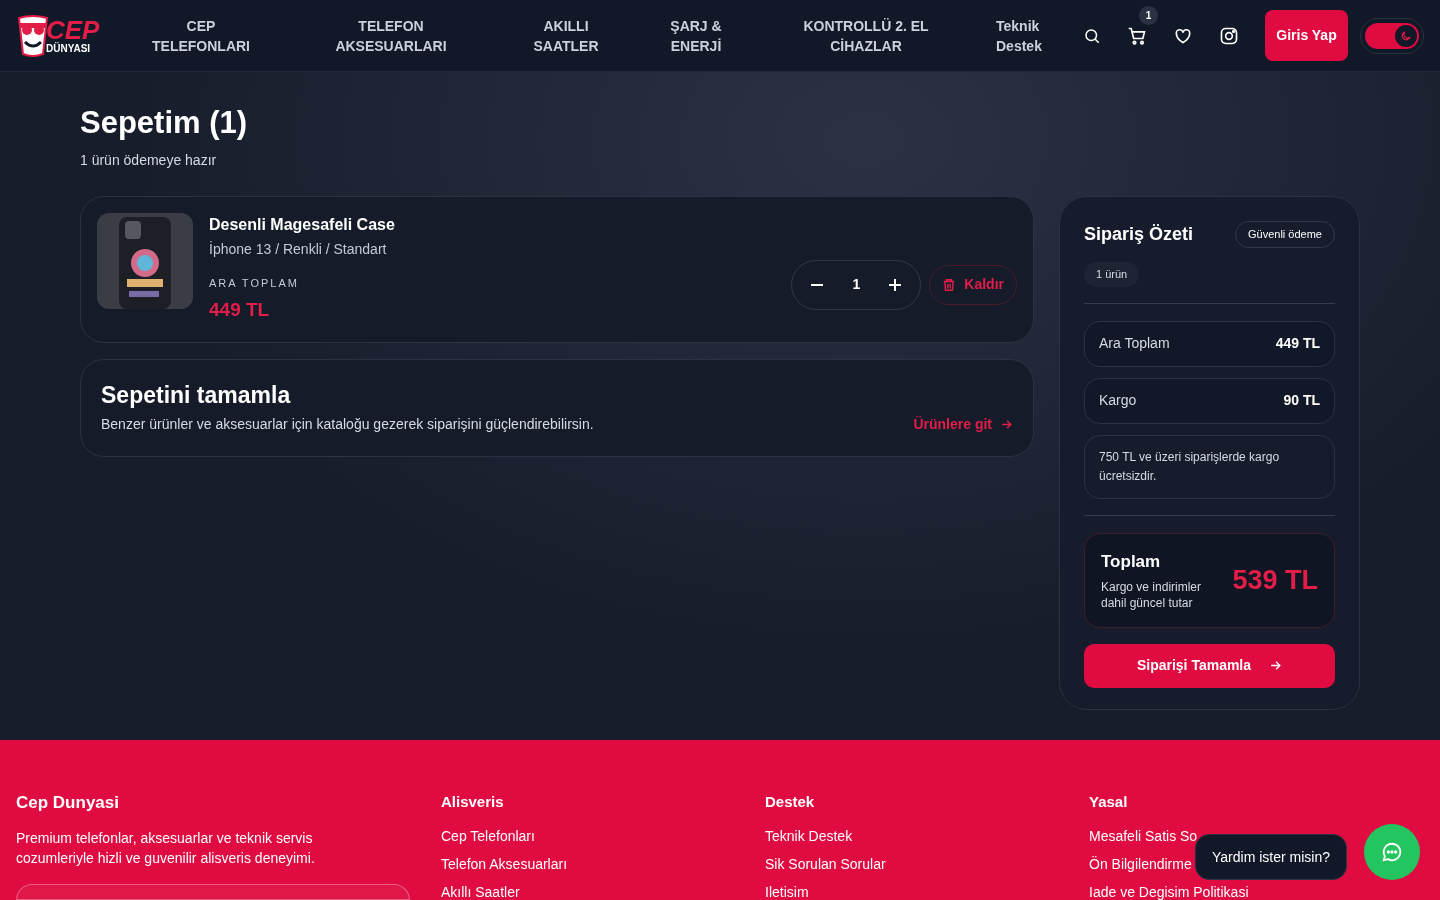 The width and height of the screenshot is (1440, 900). What do you see at coordinates (1118, 400) in the screenshot?
I see `summary-label: Kargo` at bounding box center [1118, 400].